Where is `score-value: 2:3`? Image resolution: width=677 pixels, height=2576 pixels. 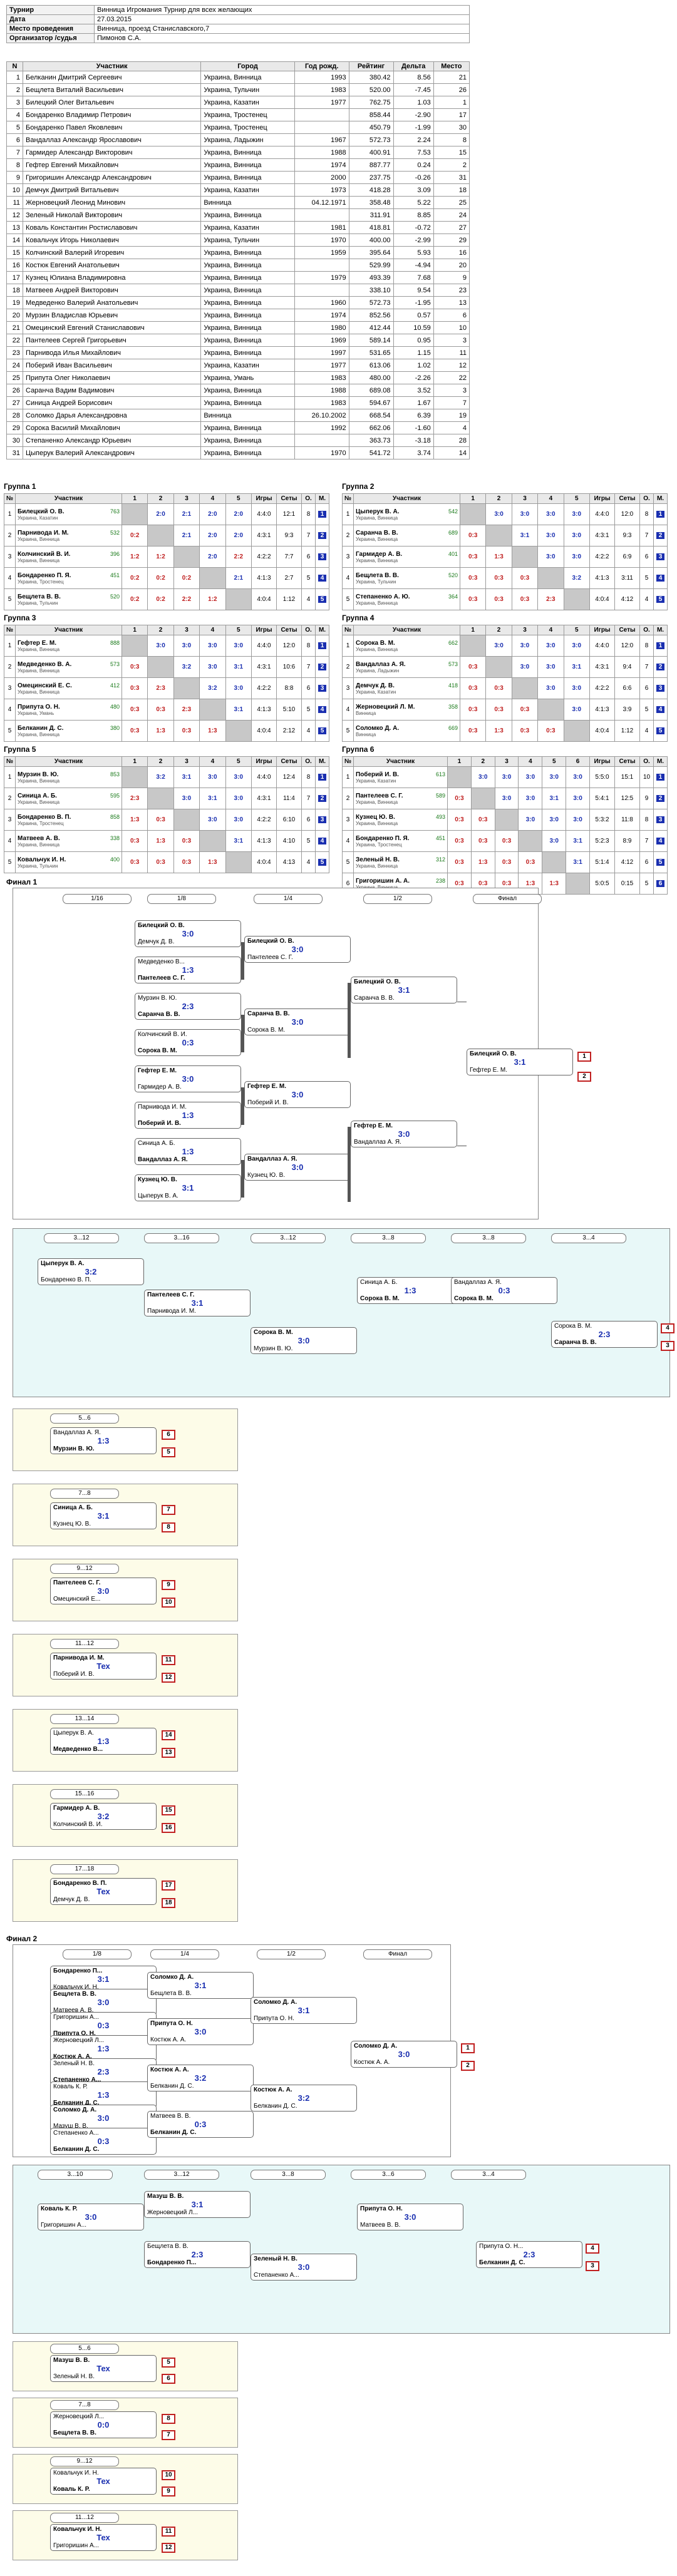 score-value: 2:3 is located at coordinates (135, 798).